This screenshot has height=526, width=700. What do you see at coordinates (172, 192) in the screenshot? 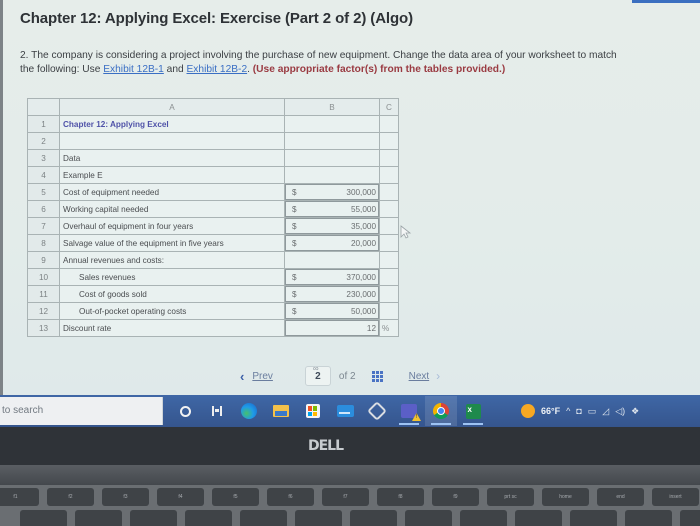
I see `cell-label: Cost of equipment needed` at bounding box center [172, 192].